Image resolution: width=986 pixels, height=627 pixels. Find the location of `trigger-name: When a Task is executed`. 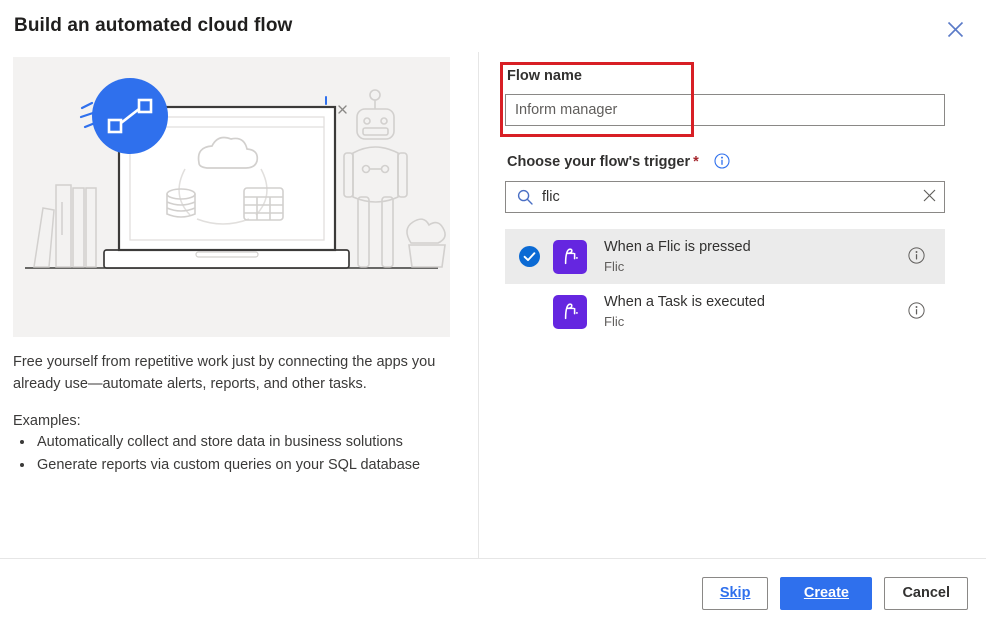

trigger-name: When a Task is executed is located at coordinates (684, 301).